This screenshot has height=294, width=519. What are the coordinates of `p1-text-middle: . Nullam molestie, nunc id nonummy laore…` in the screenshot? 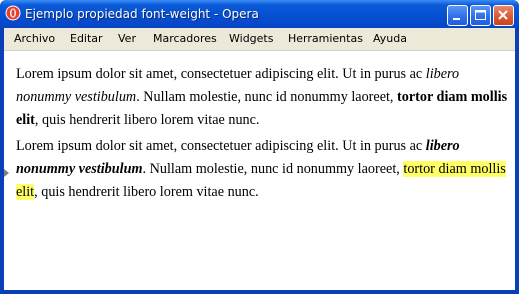 It's located at (267, 97).